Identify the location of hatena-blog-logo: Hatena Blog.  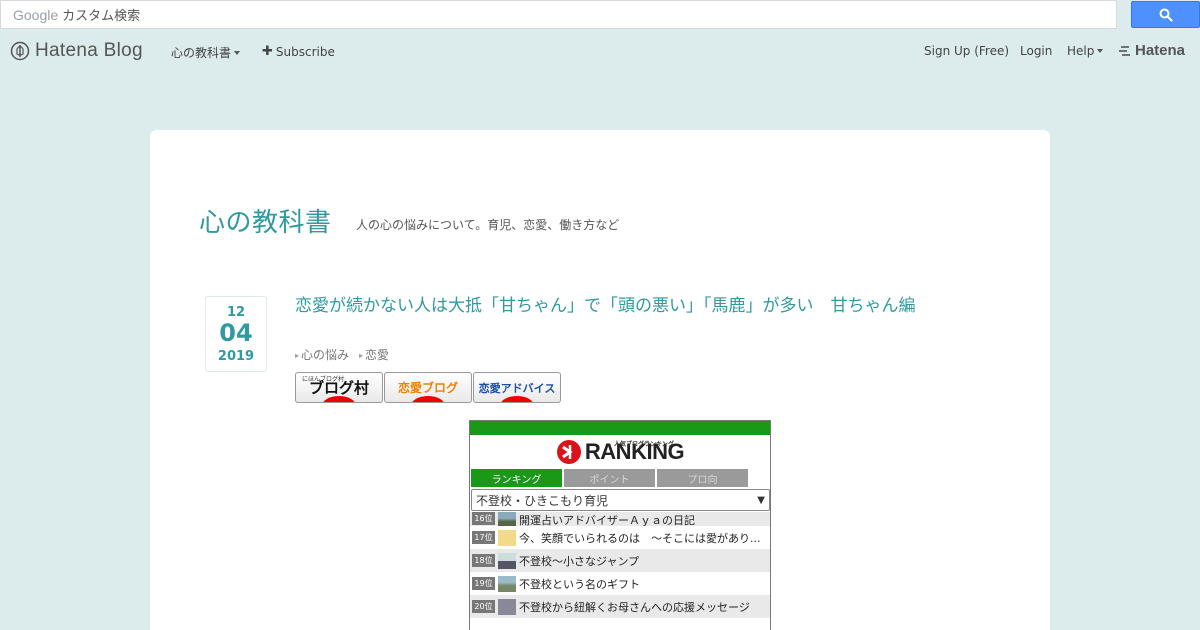
(76, 51).